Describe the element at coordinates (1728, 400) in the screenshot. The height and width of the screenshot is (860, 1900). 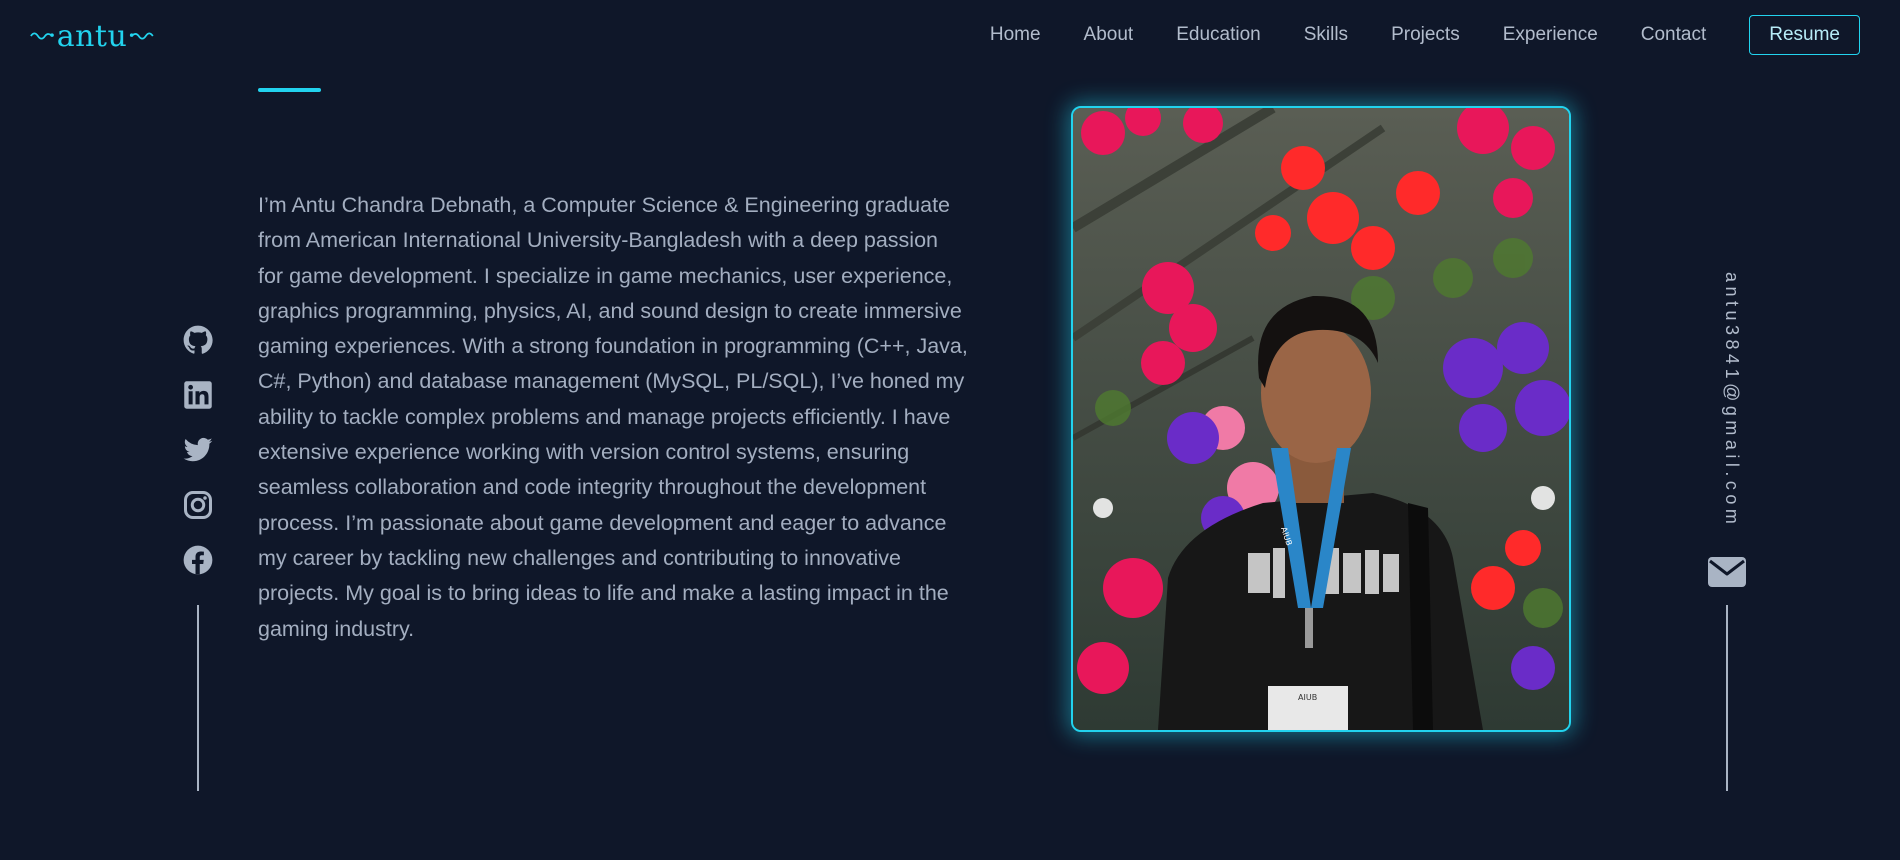
I see `email-link: antu3841@gmail.com` at that location.